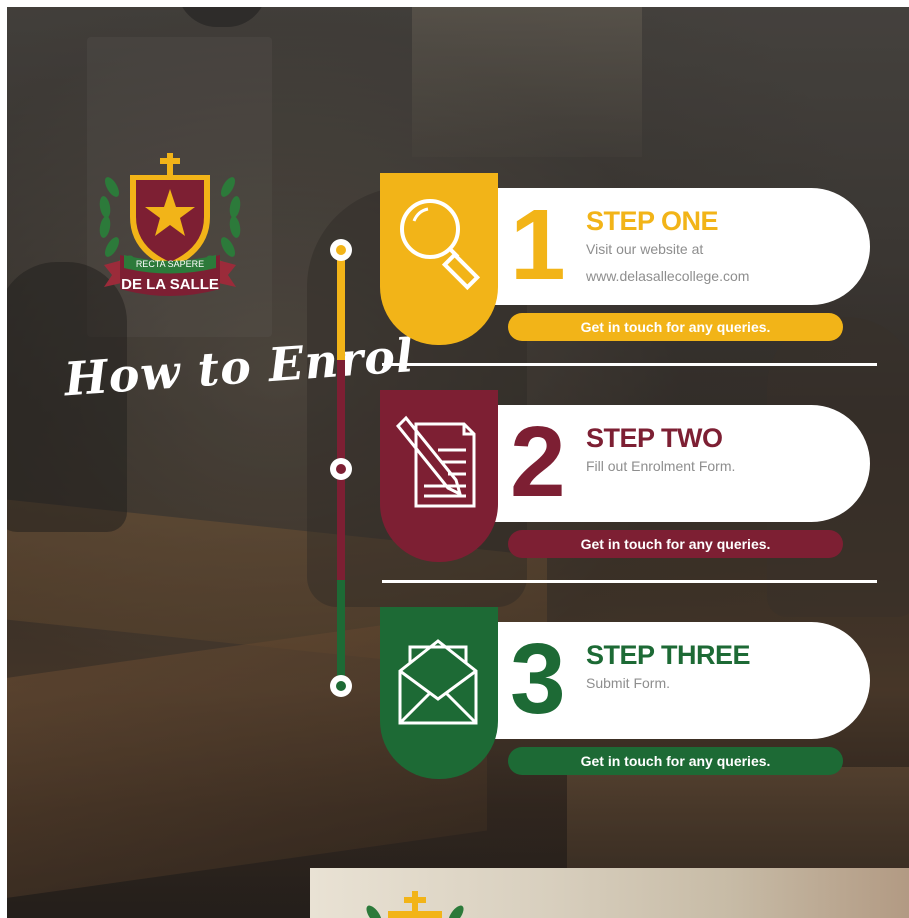 The height and width of the screenshot is (918, 909). Describe the element at coordinates (435, 461) in the screenshot. I see `form-pencil-icon` at that location.